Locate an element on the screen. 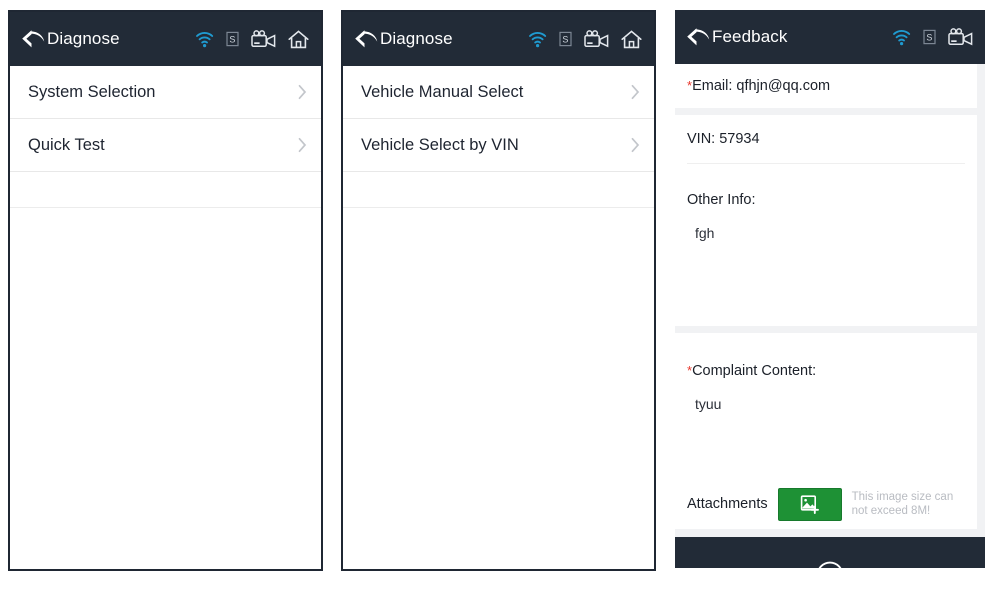  feedback-bottom-bar is located at coordinates (830, 552).